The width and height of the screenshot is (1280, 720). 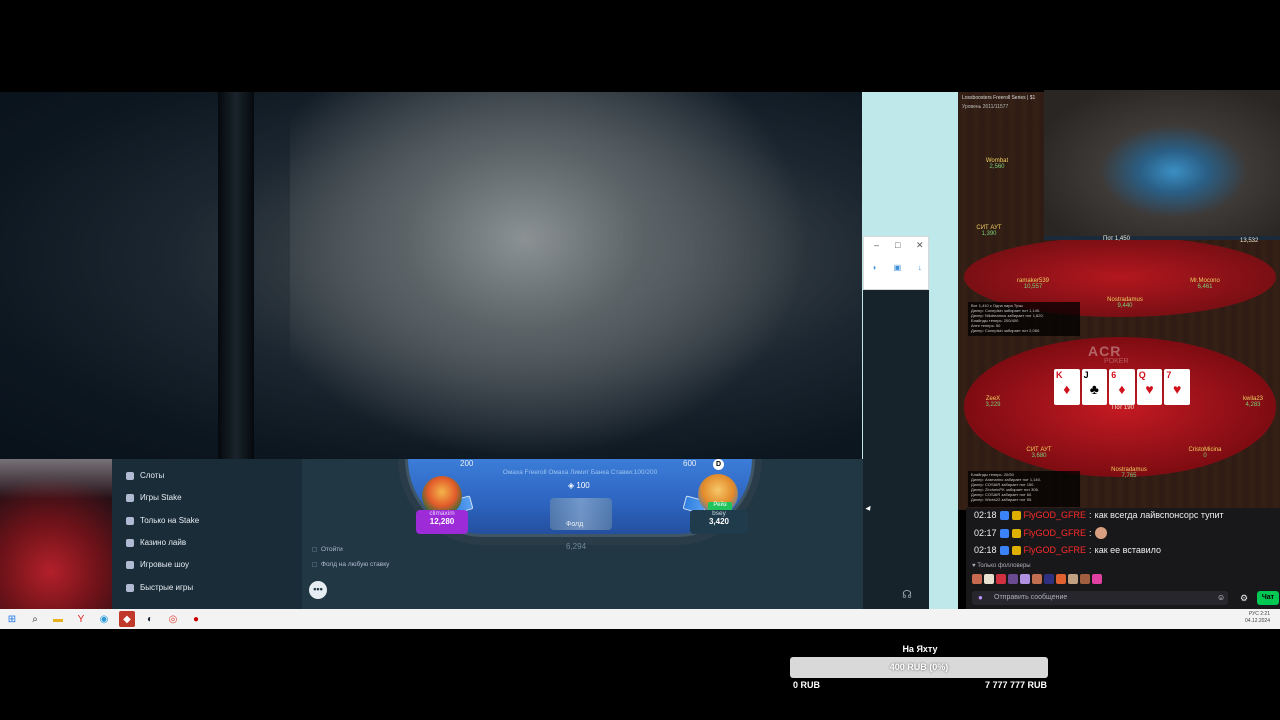 I want to click on card-rank: 7, so click(x=1169, y=375).